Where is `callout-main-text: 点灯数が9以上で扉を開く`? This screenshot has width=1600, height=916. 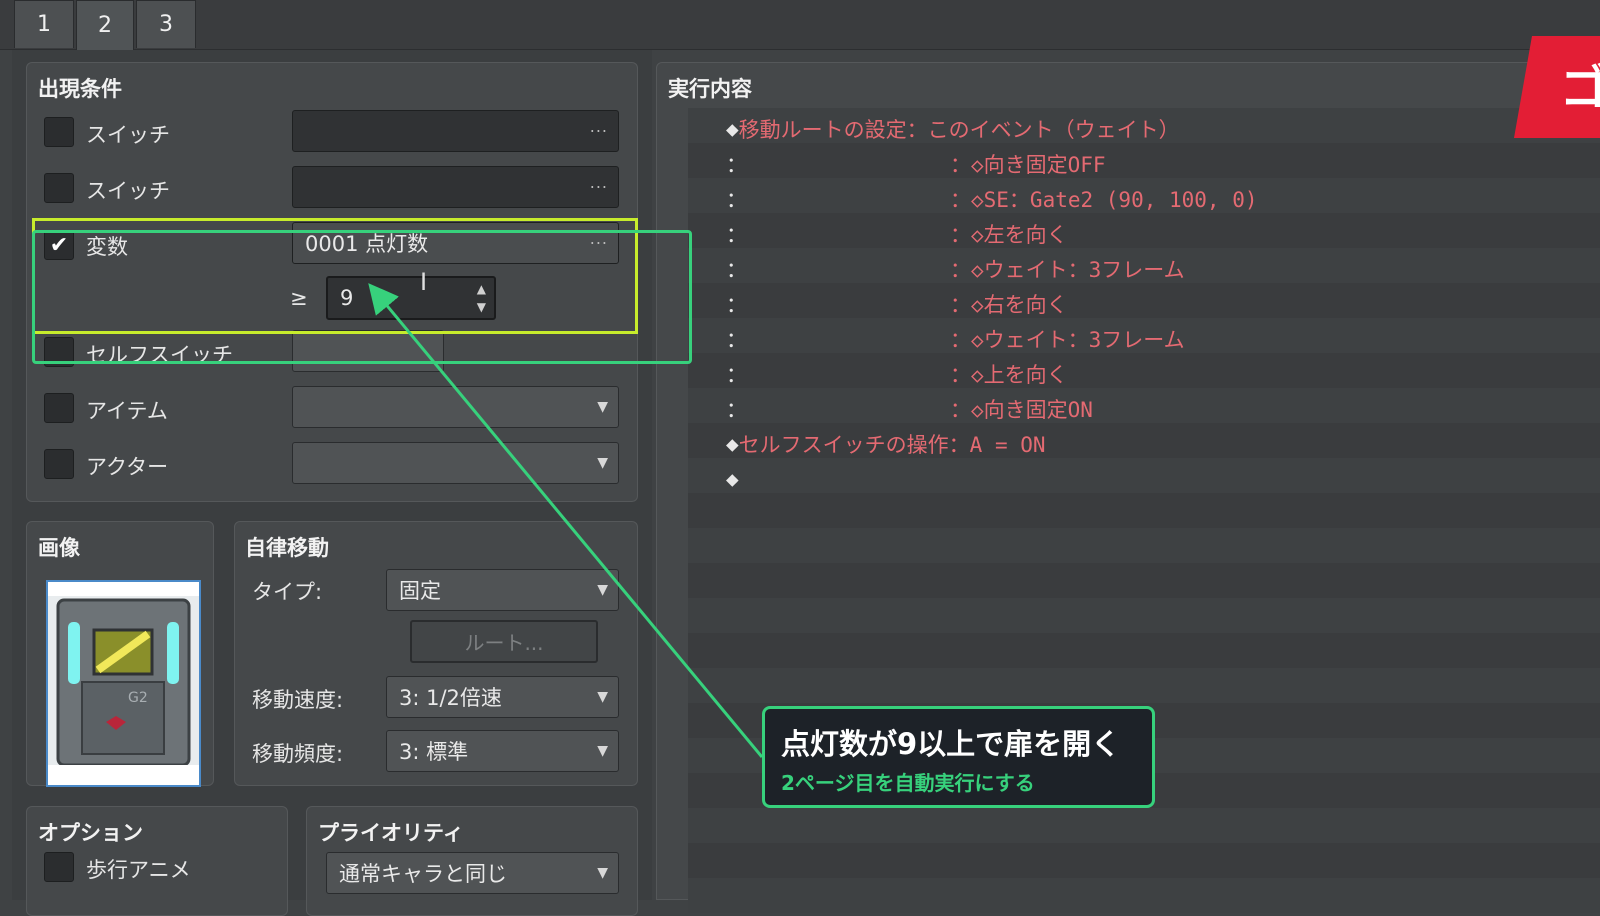 callout-main-text: 点灯数が9以上で扉を開く is located at coordinates (951, 744).